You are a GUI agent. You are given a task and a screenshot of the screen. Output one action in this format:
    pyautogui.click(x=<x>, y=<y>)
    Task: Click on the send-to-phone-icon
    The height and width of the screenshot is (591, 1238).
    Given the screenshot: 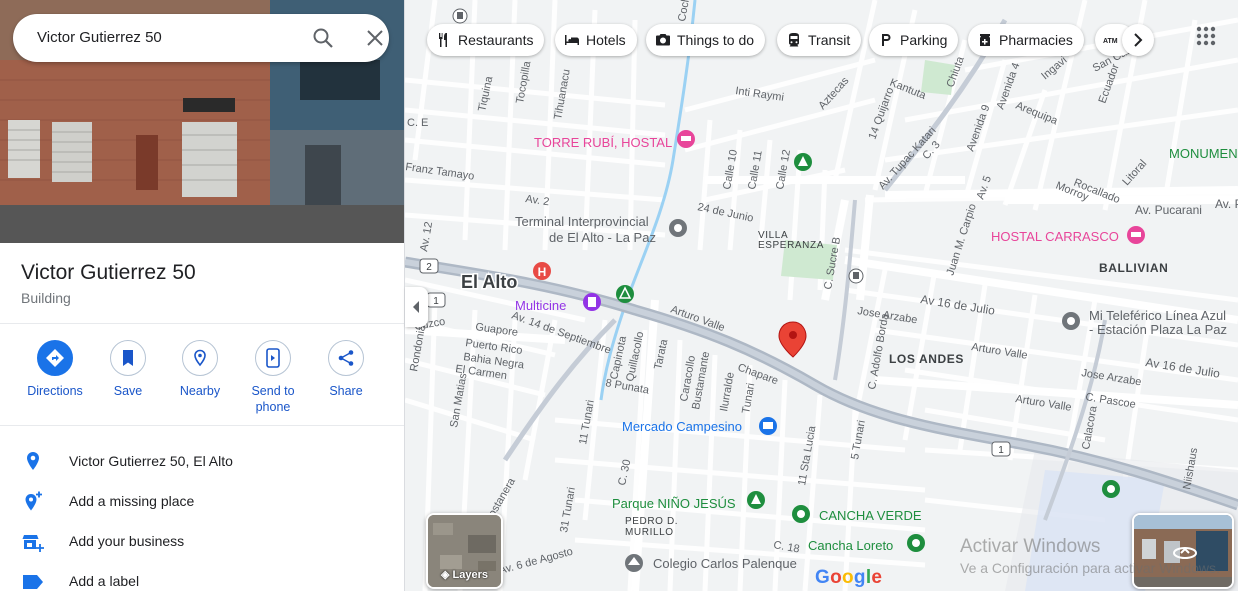 What is the action you would take?
    pyautogui.click(x=273, y=358)
    